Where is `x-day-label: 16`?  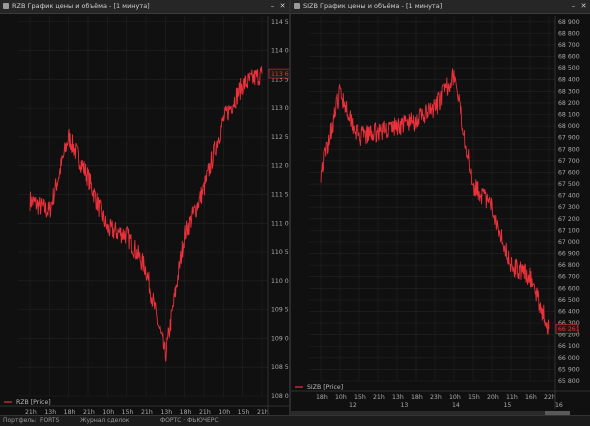 x-day-label: 16 is located at coordinates (559, 405).